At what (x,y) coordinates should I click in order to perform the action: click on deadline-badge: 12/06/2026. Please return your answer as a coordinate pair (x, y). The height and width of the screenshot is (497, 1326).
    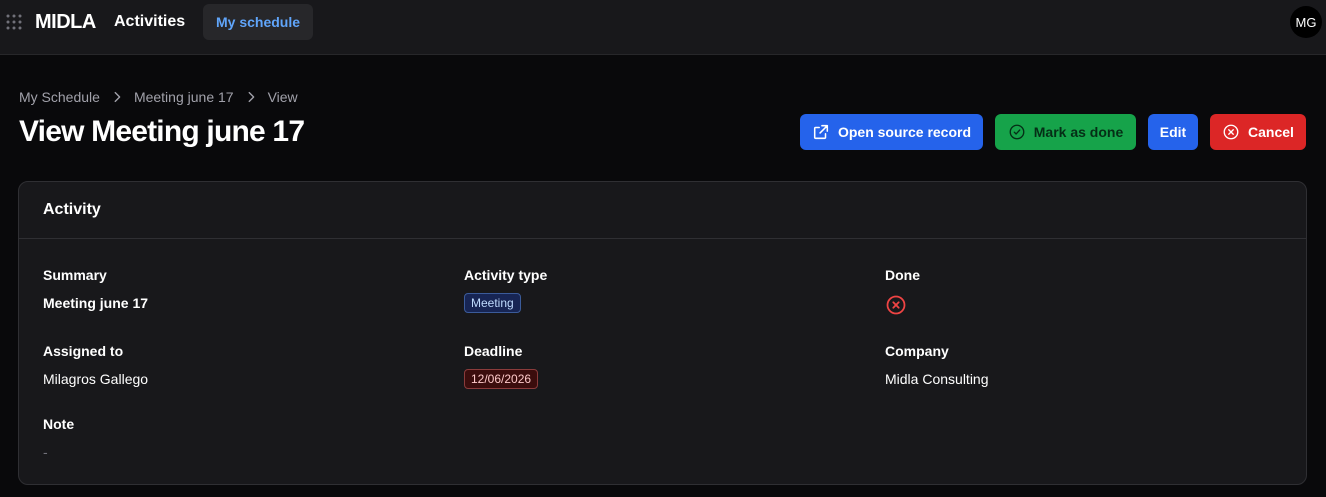
    Looking at the image, I should click on (501, 379).